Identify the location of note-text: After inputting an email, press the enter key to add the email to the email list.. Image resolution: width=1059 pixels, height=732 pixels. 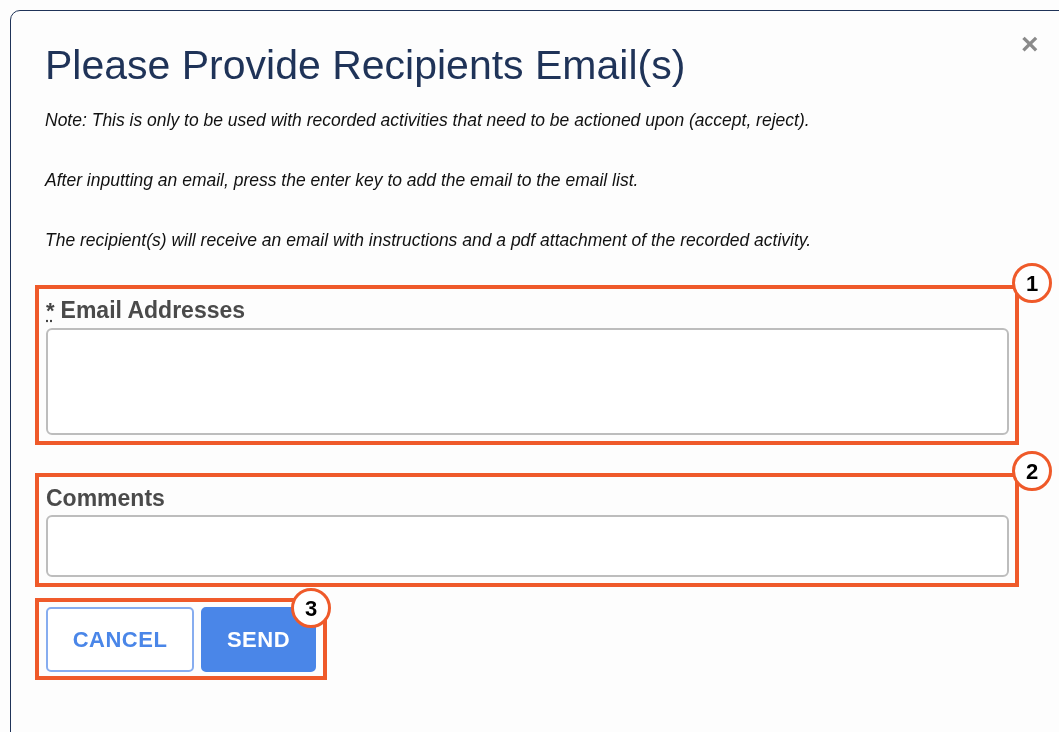
(342, 180).